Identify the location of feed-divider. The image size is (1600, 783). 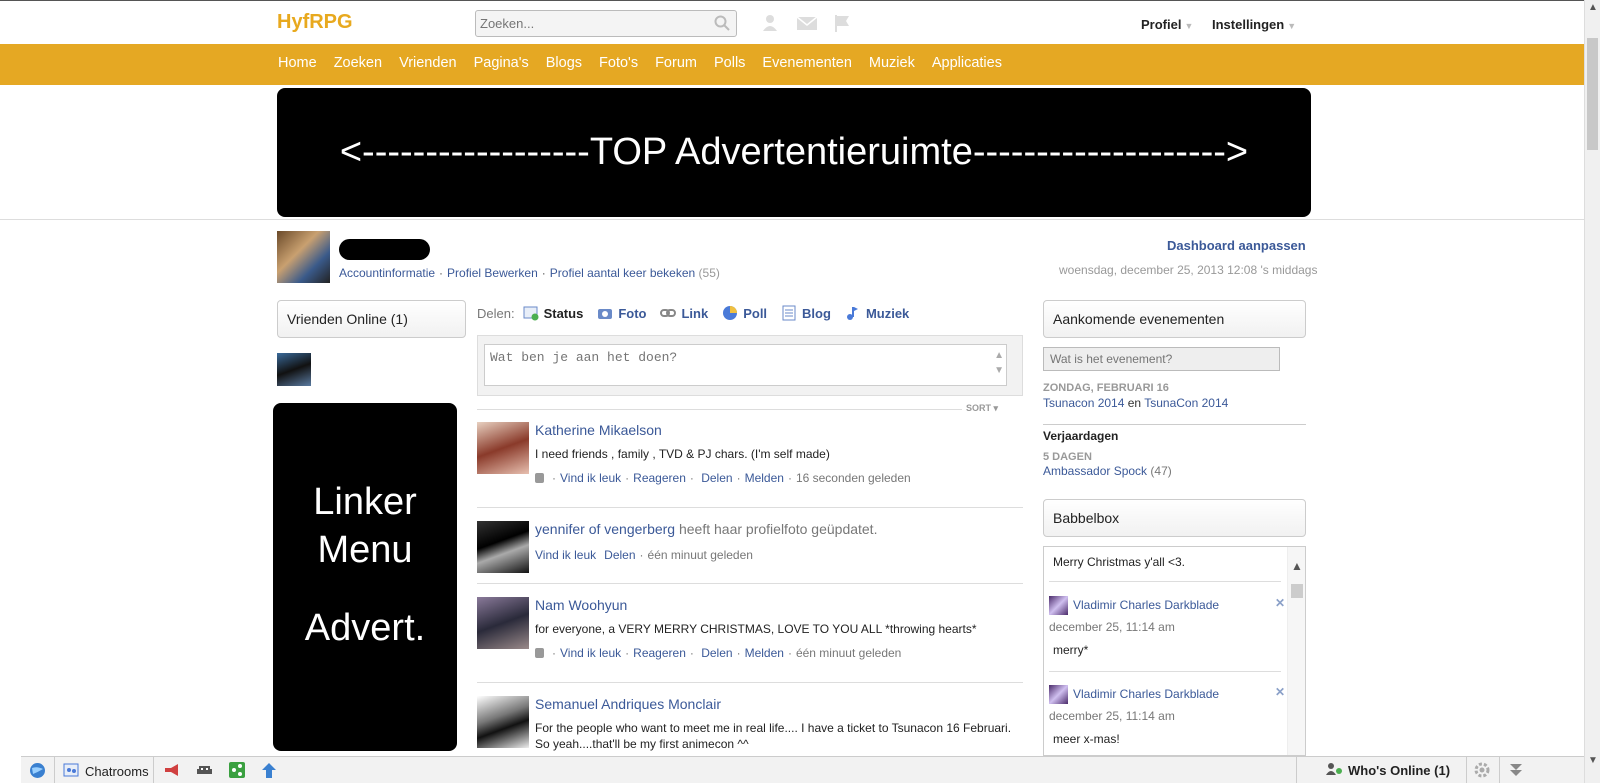
(750, 682).